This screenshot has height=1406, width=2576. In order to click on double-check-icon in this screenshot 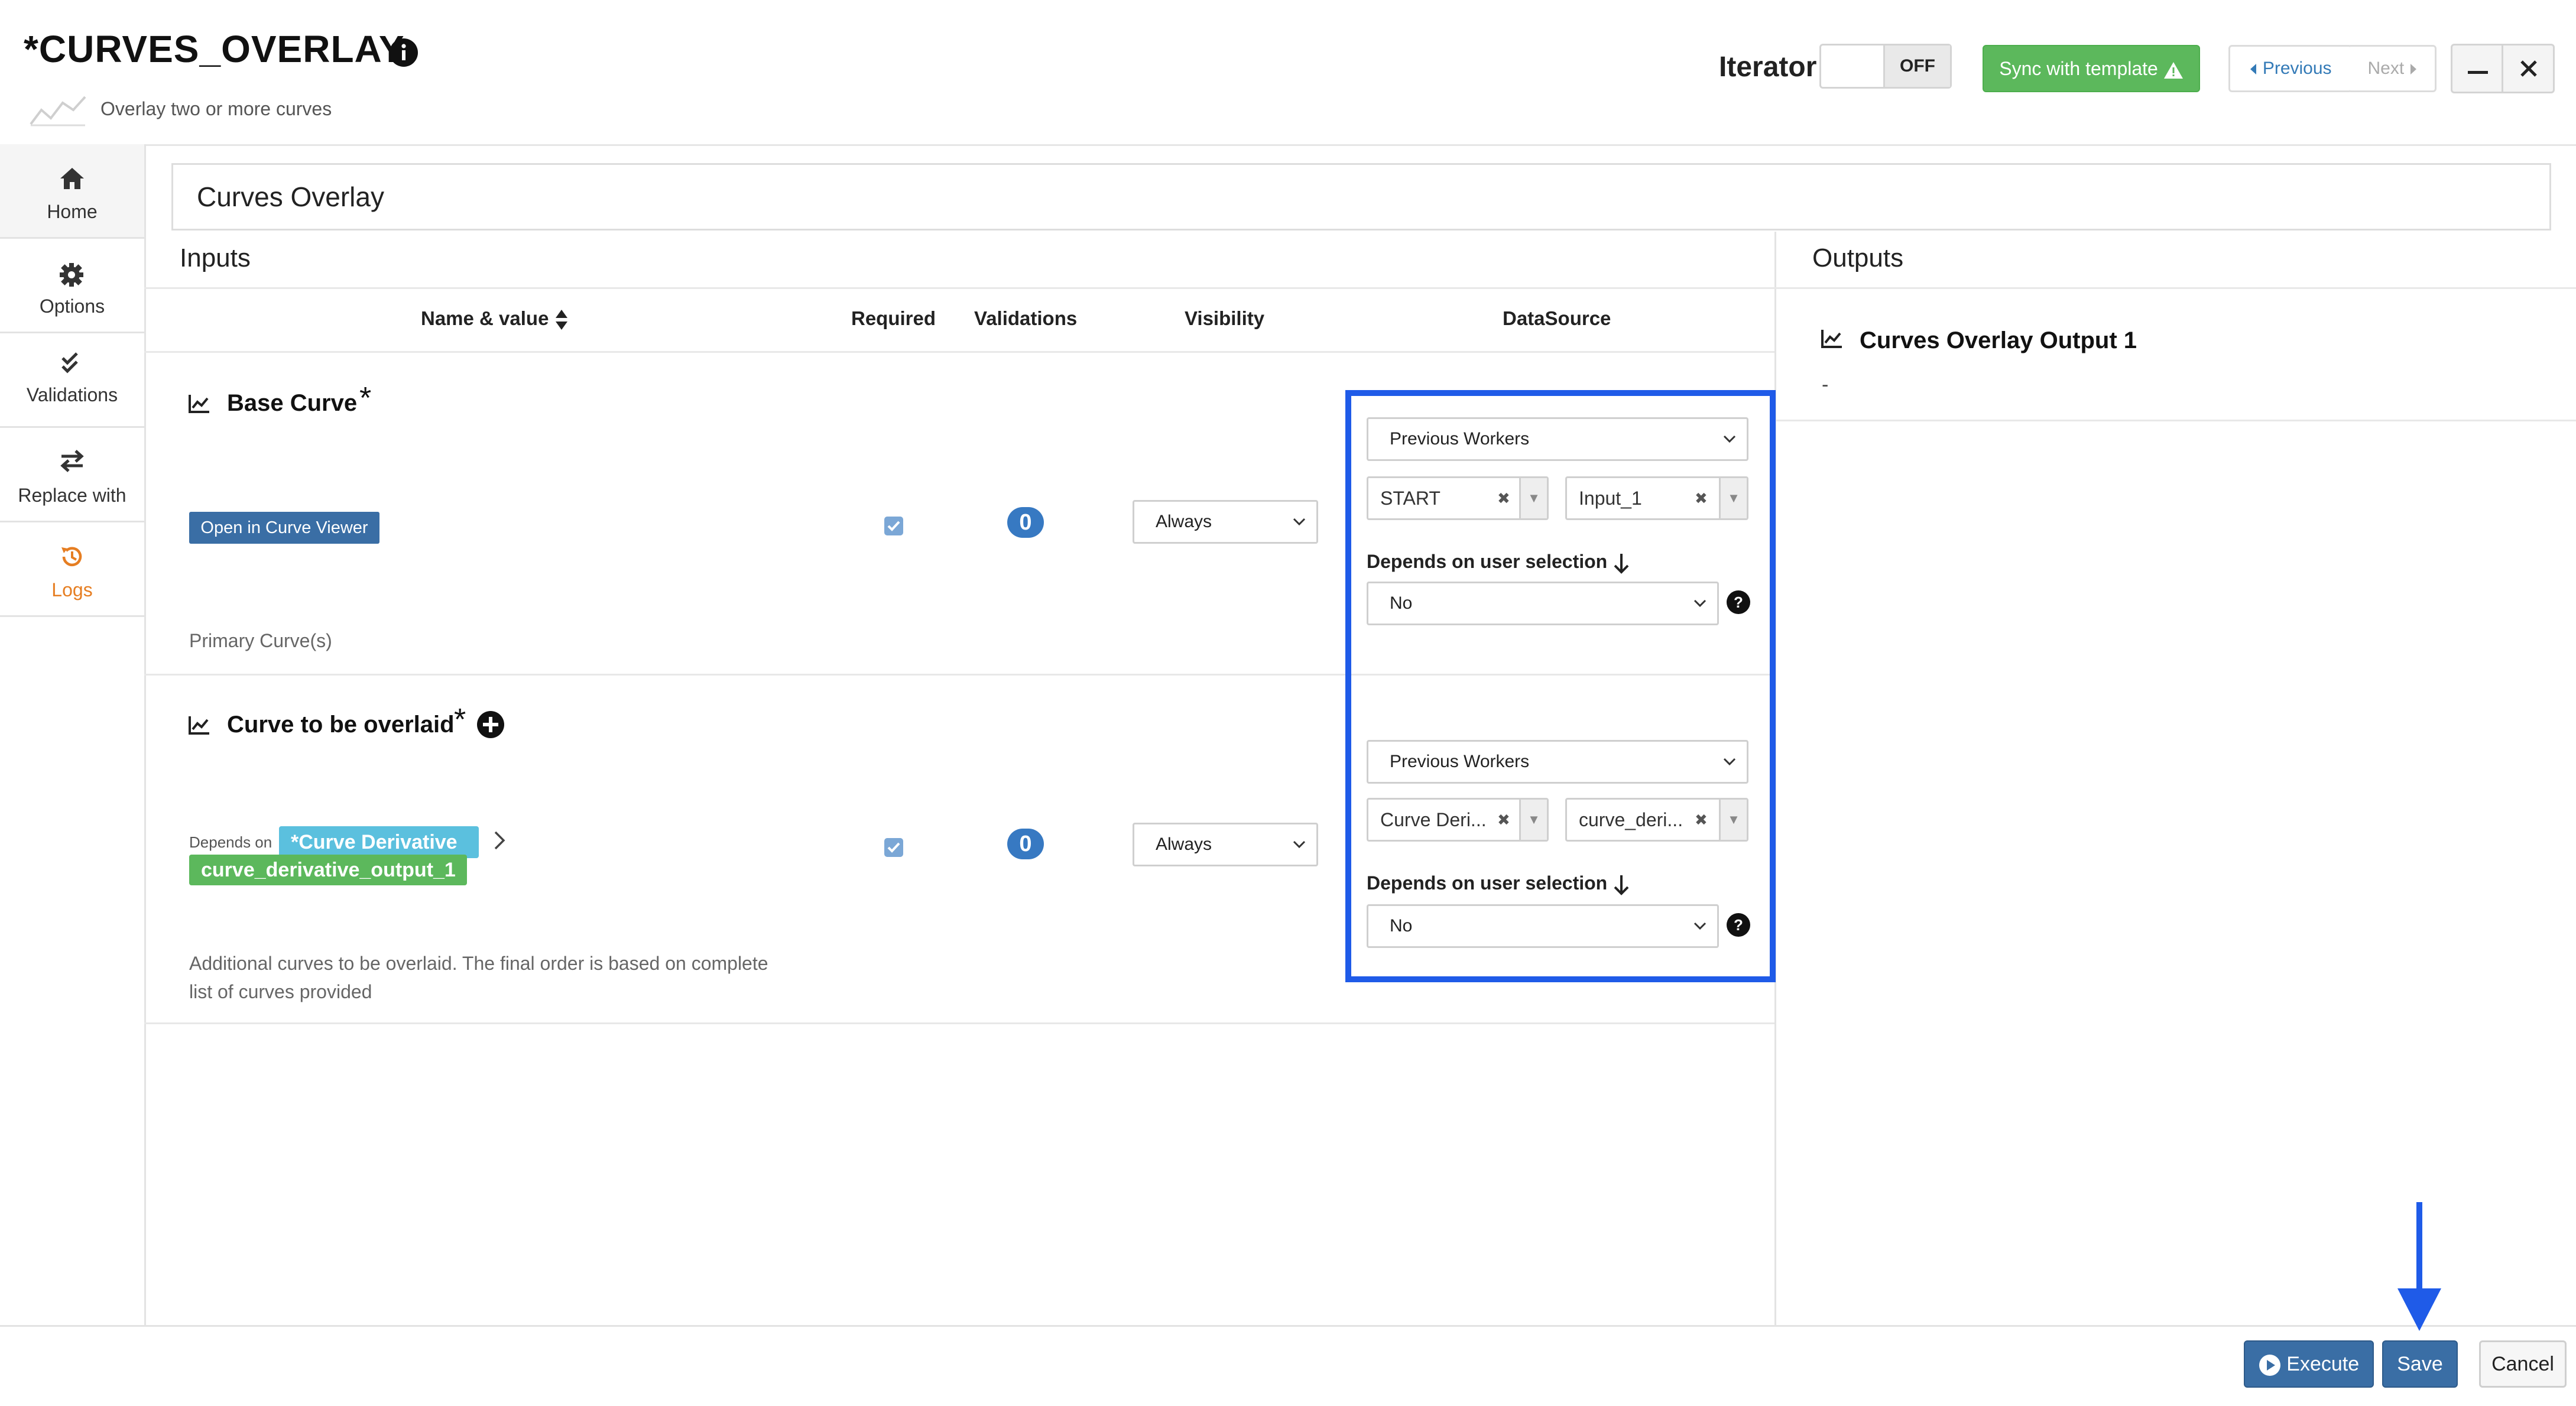, I will do `click(71, 364)`.